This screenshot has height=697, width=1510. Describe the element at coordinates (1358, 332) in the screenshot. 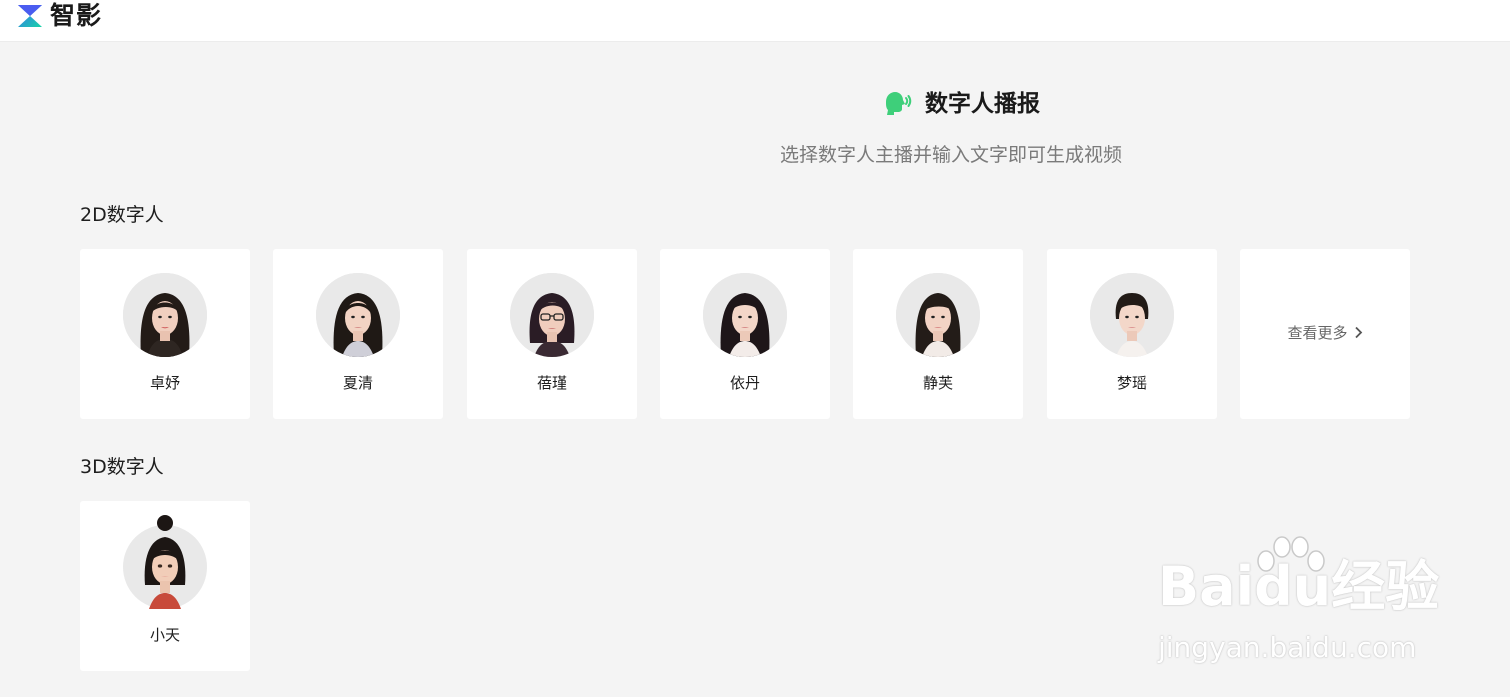

I see `chevron-right-icon` at that location.